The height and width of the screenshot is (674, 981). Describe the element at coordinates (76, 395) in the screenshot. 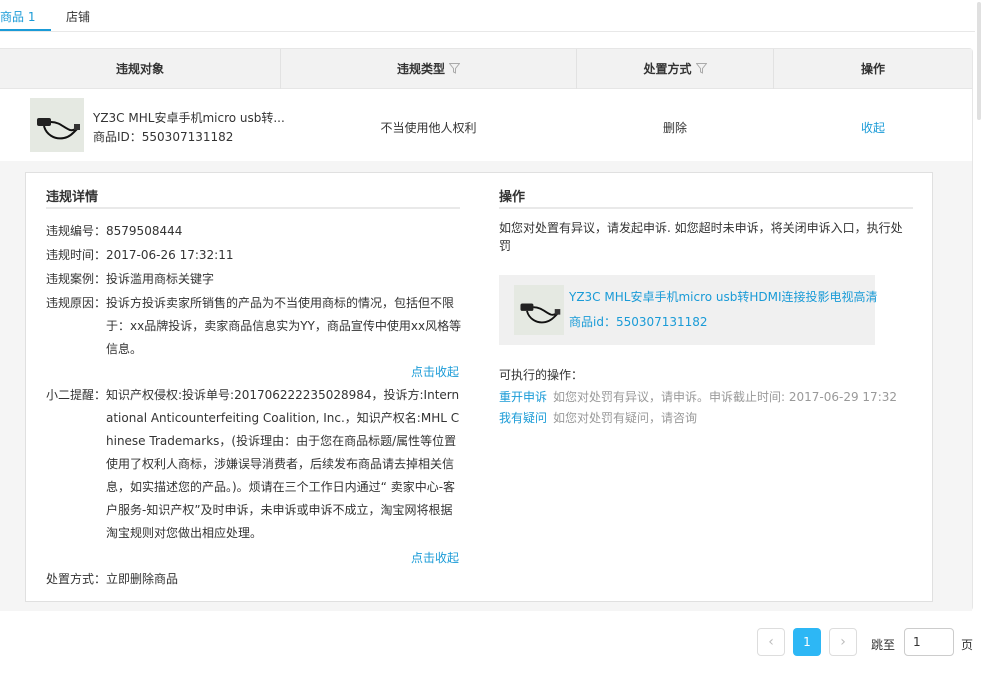

I see `tip-label: 小二提醒：` at that location.